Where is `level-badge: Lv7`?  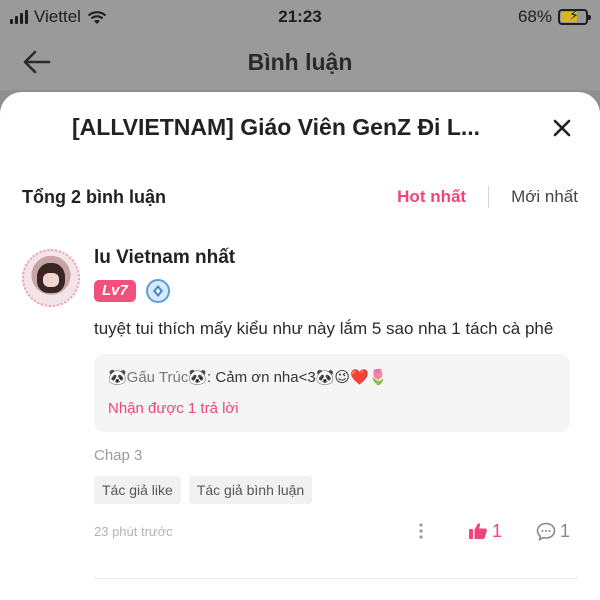 level-badge: Lv7 is located at coordinates (115, 291).